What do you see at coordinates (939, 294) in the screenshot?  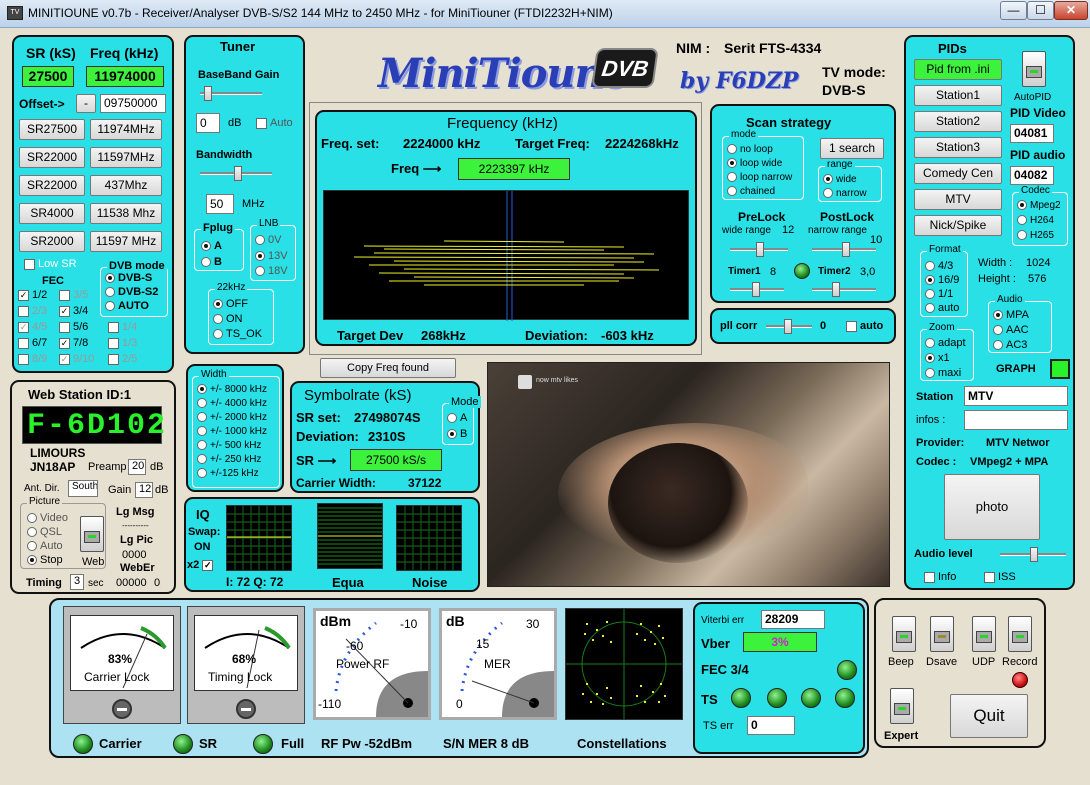 I see `format-1-1-radio: 1/1` at bounding box center [939, 294].